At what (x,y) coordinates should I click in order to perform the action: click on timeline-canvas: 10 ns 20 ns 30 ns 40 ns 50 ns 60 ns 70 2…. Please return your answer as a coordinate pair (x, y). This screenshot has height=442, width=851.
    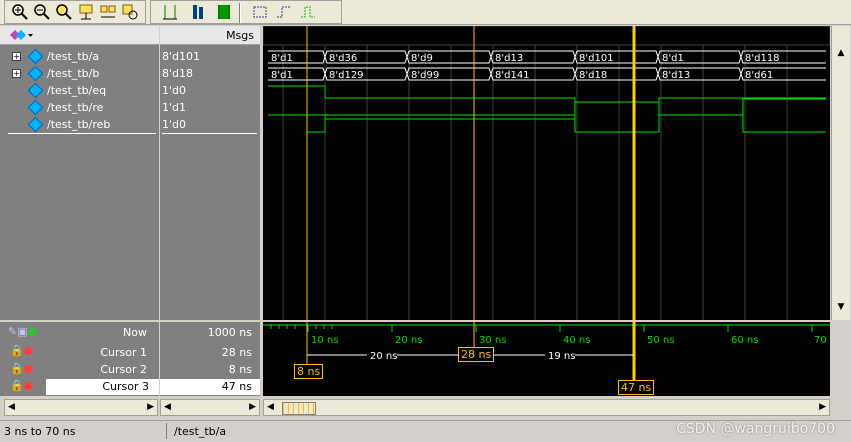
    Looking at the image, I should click on (546, 359).